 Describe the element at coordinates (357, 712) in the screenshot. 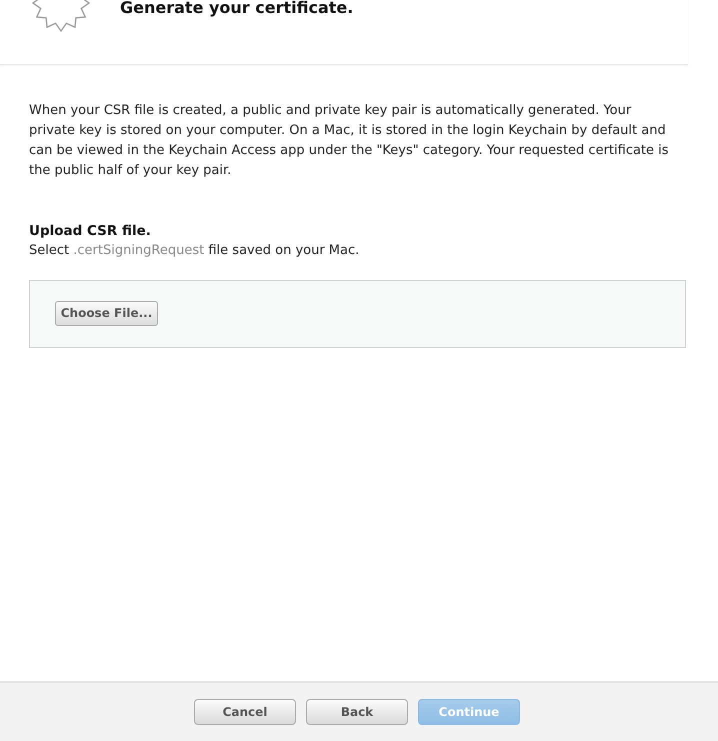

I see `footer-button: Back` at that location.